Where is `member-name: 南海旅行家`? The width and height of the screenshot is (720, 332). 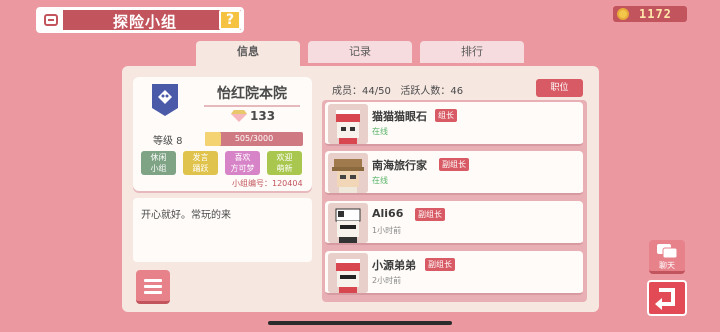
member-name: 南海旅行家 is located at coordinates (399, 165).